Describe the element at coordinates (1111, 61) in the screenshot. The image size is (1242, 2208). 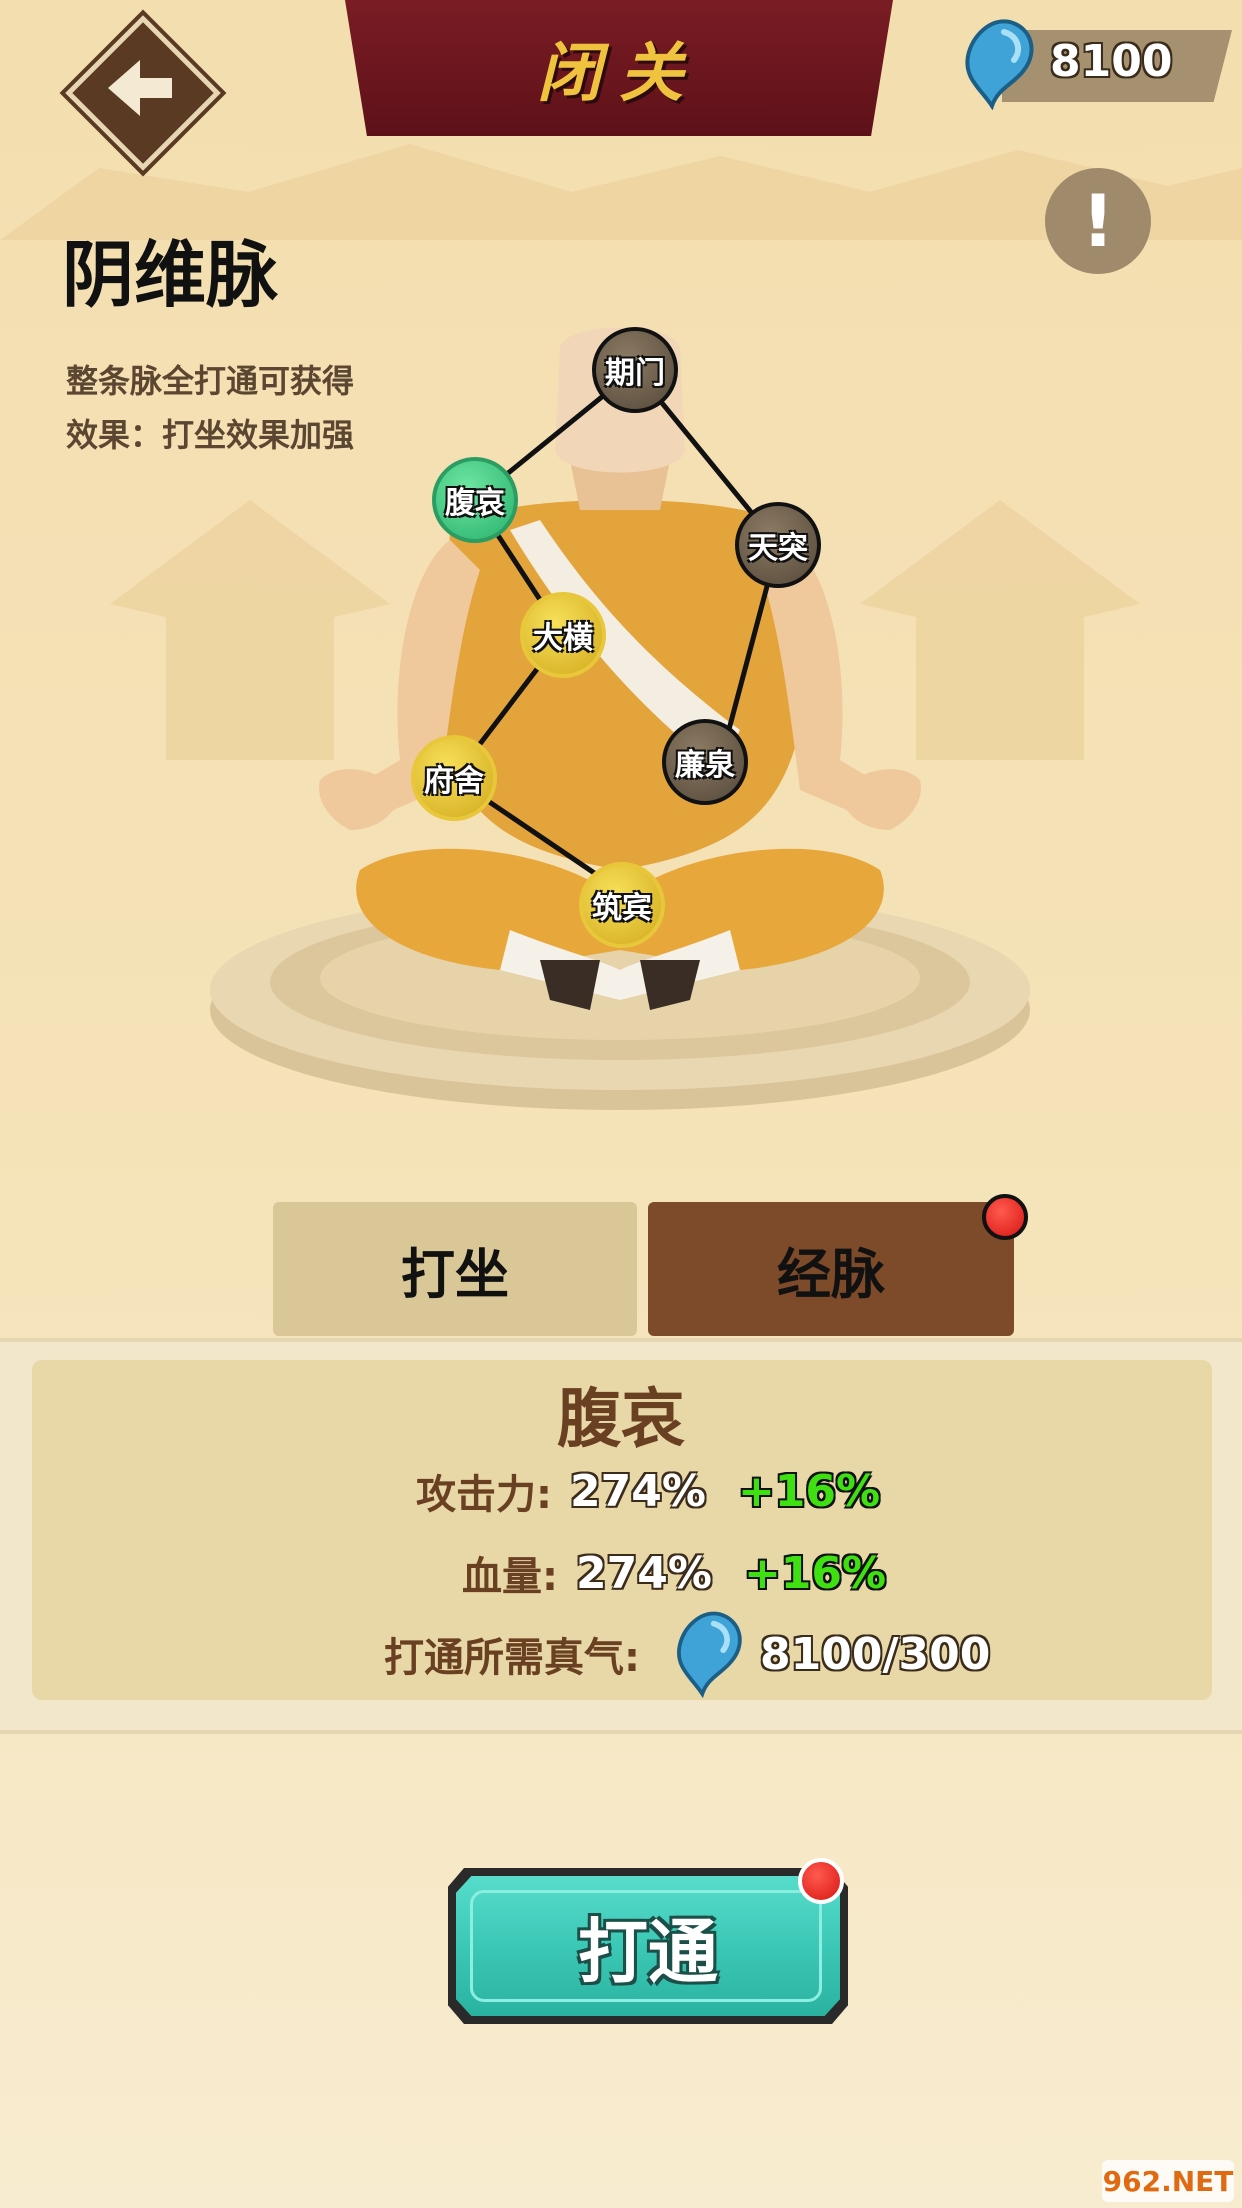
I see `currency-value: 8100` at that location.